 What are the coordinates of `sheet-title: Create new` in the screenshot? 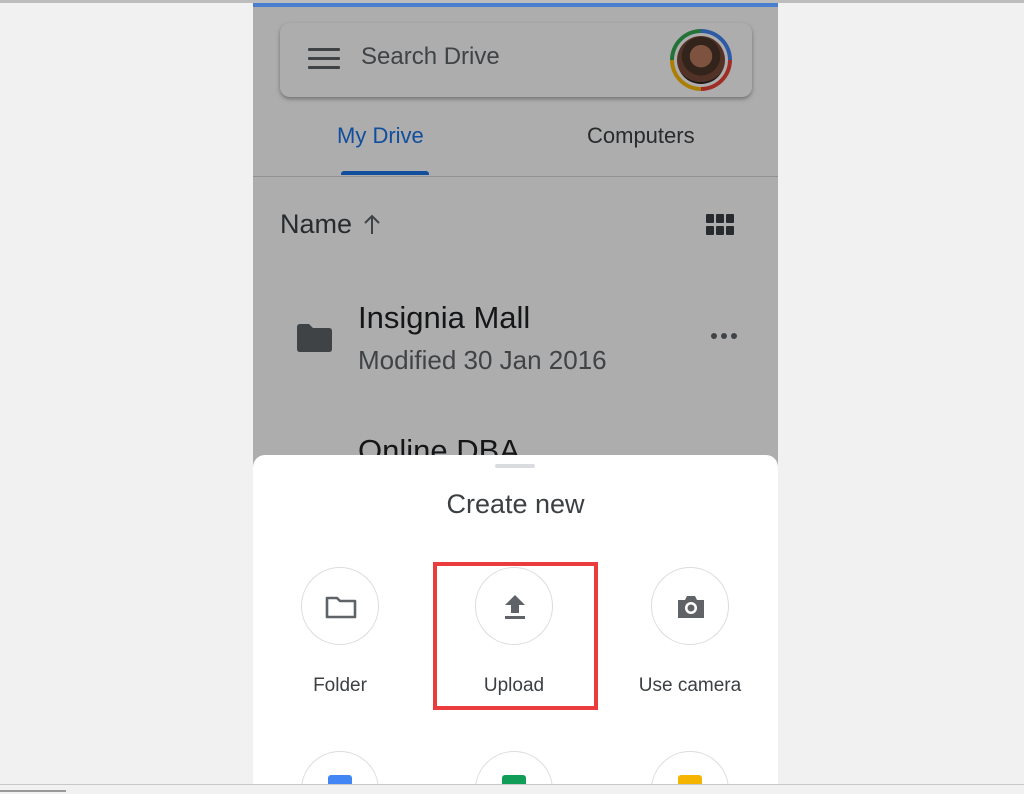 It's located at (515, 504).